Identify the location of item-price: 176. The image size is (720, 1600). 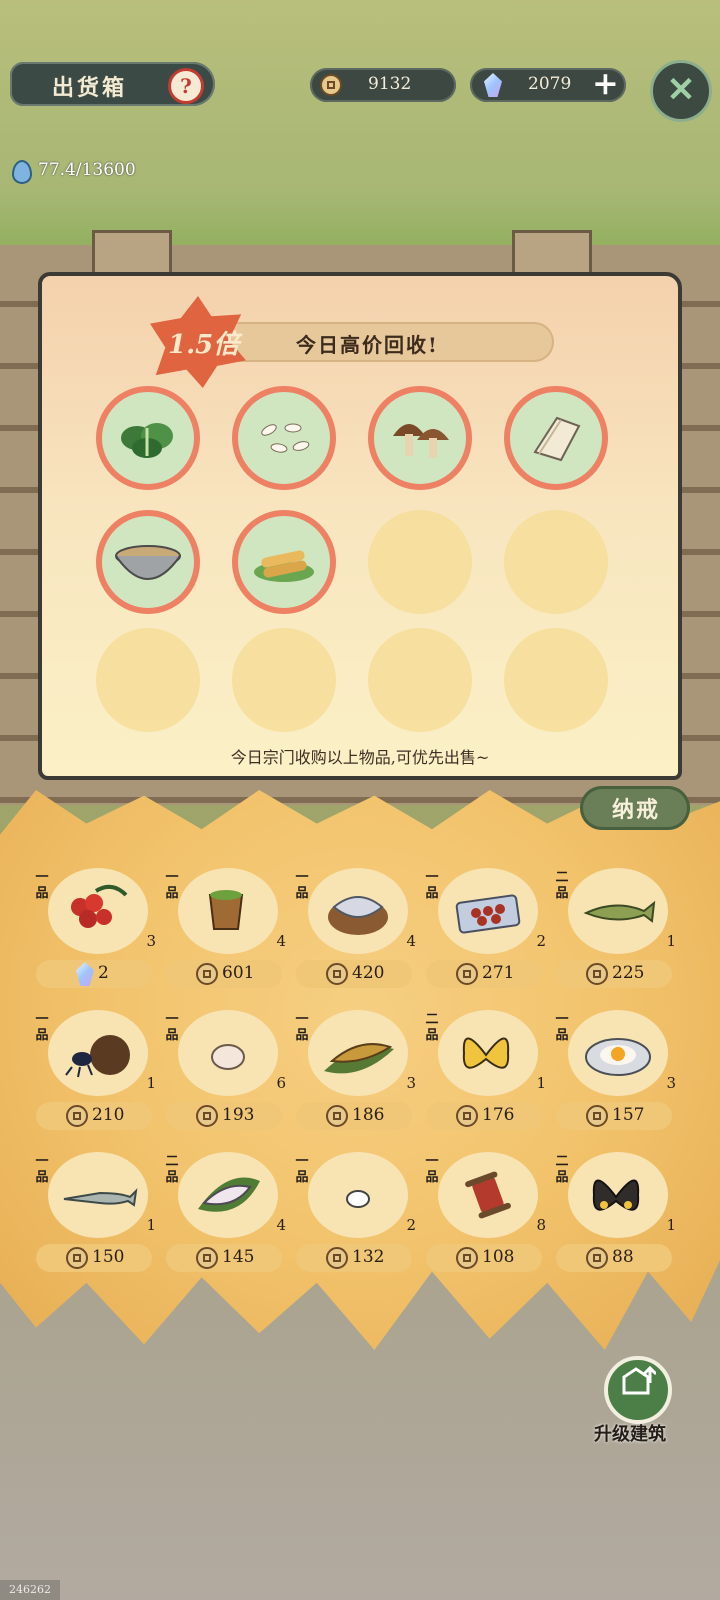
(498, 1115).